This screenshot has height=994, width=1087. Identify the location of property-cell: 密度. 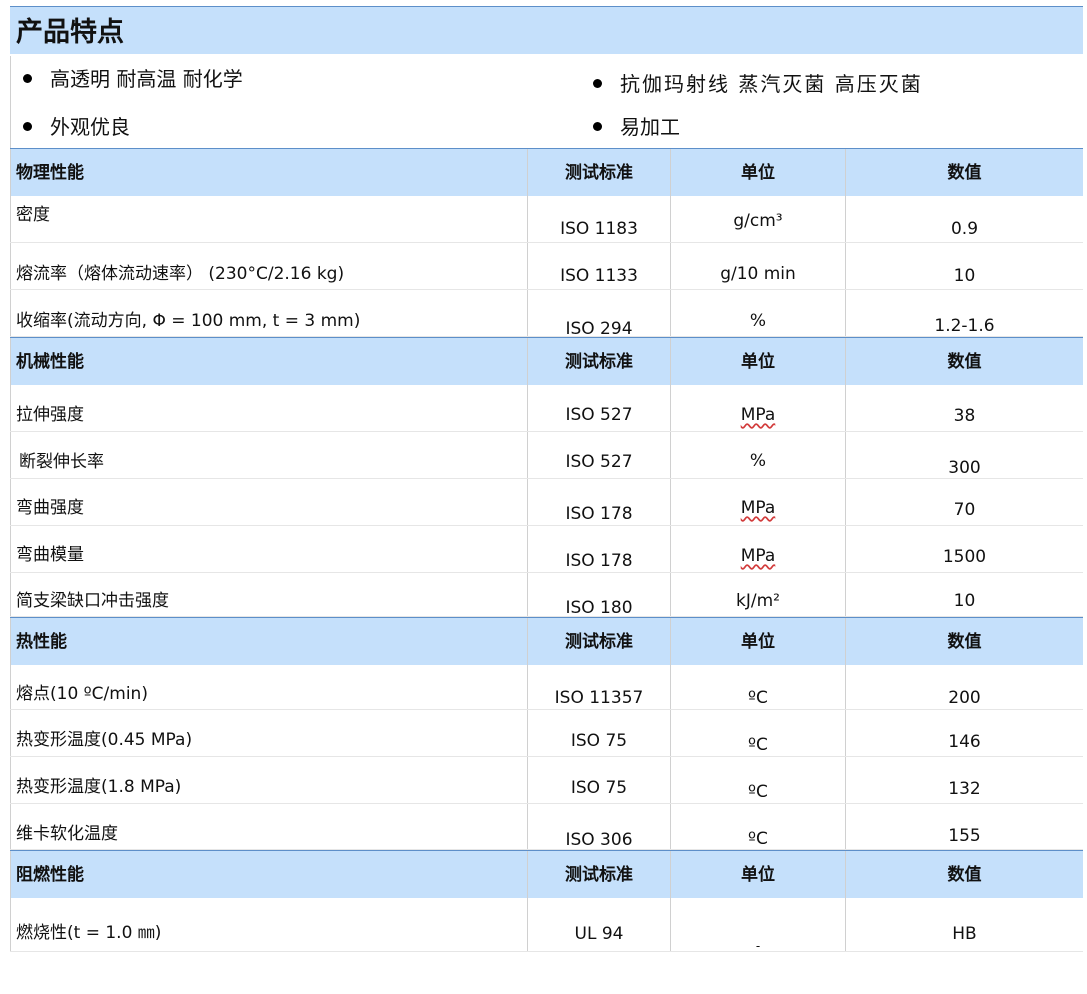
(268, 219).